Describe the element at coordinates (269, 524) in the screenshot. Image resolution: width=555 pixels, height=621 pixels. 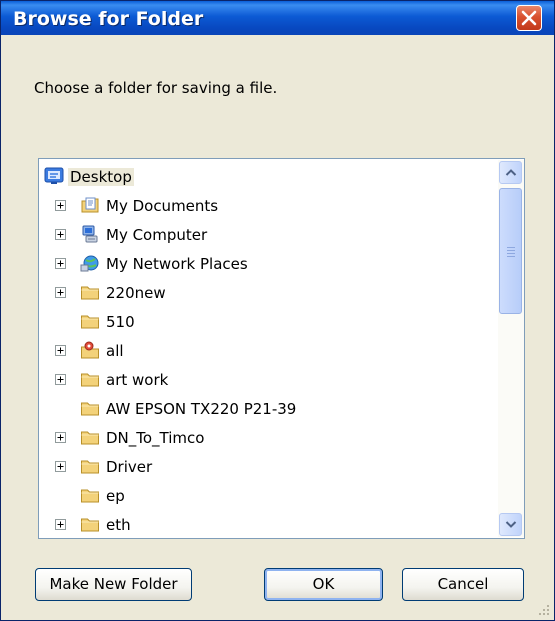
I see `tree-row: eth` at that location.